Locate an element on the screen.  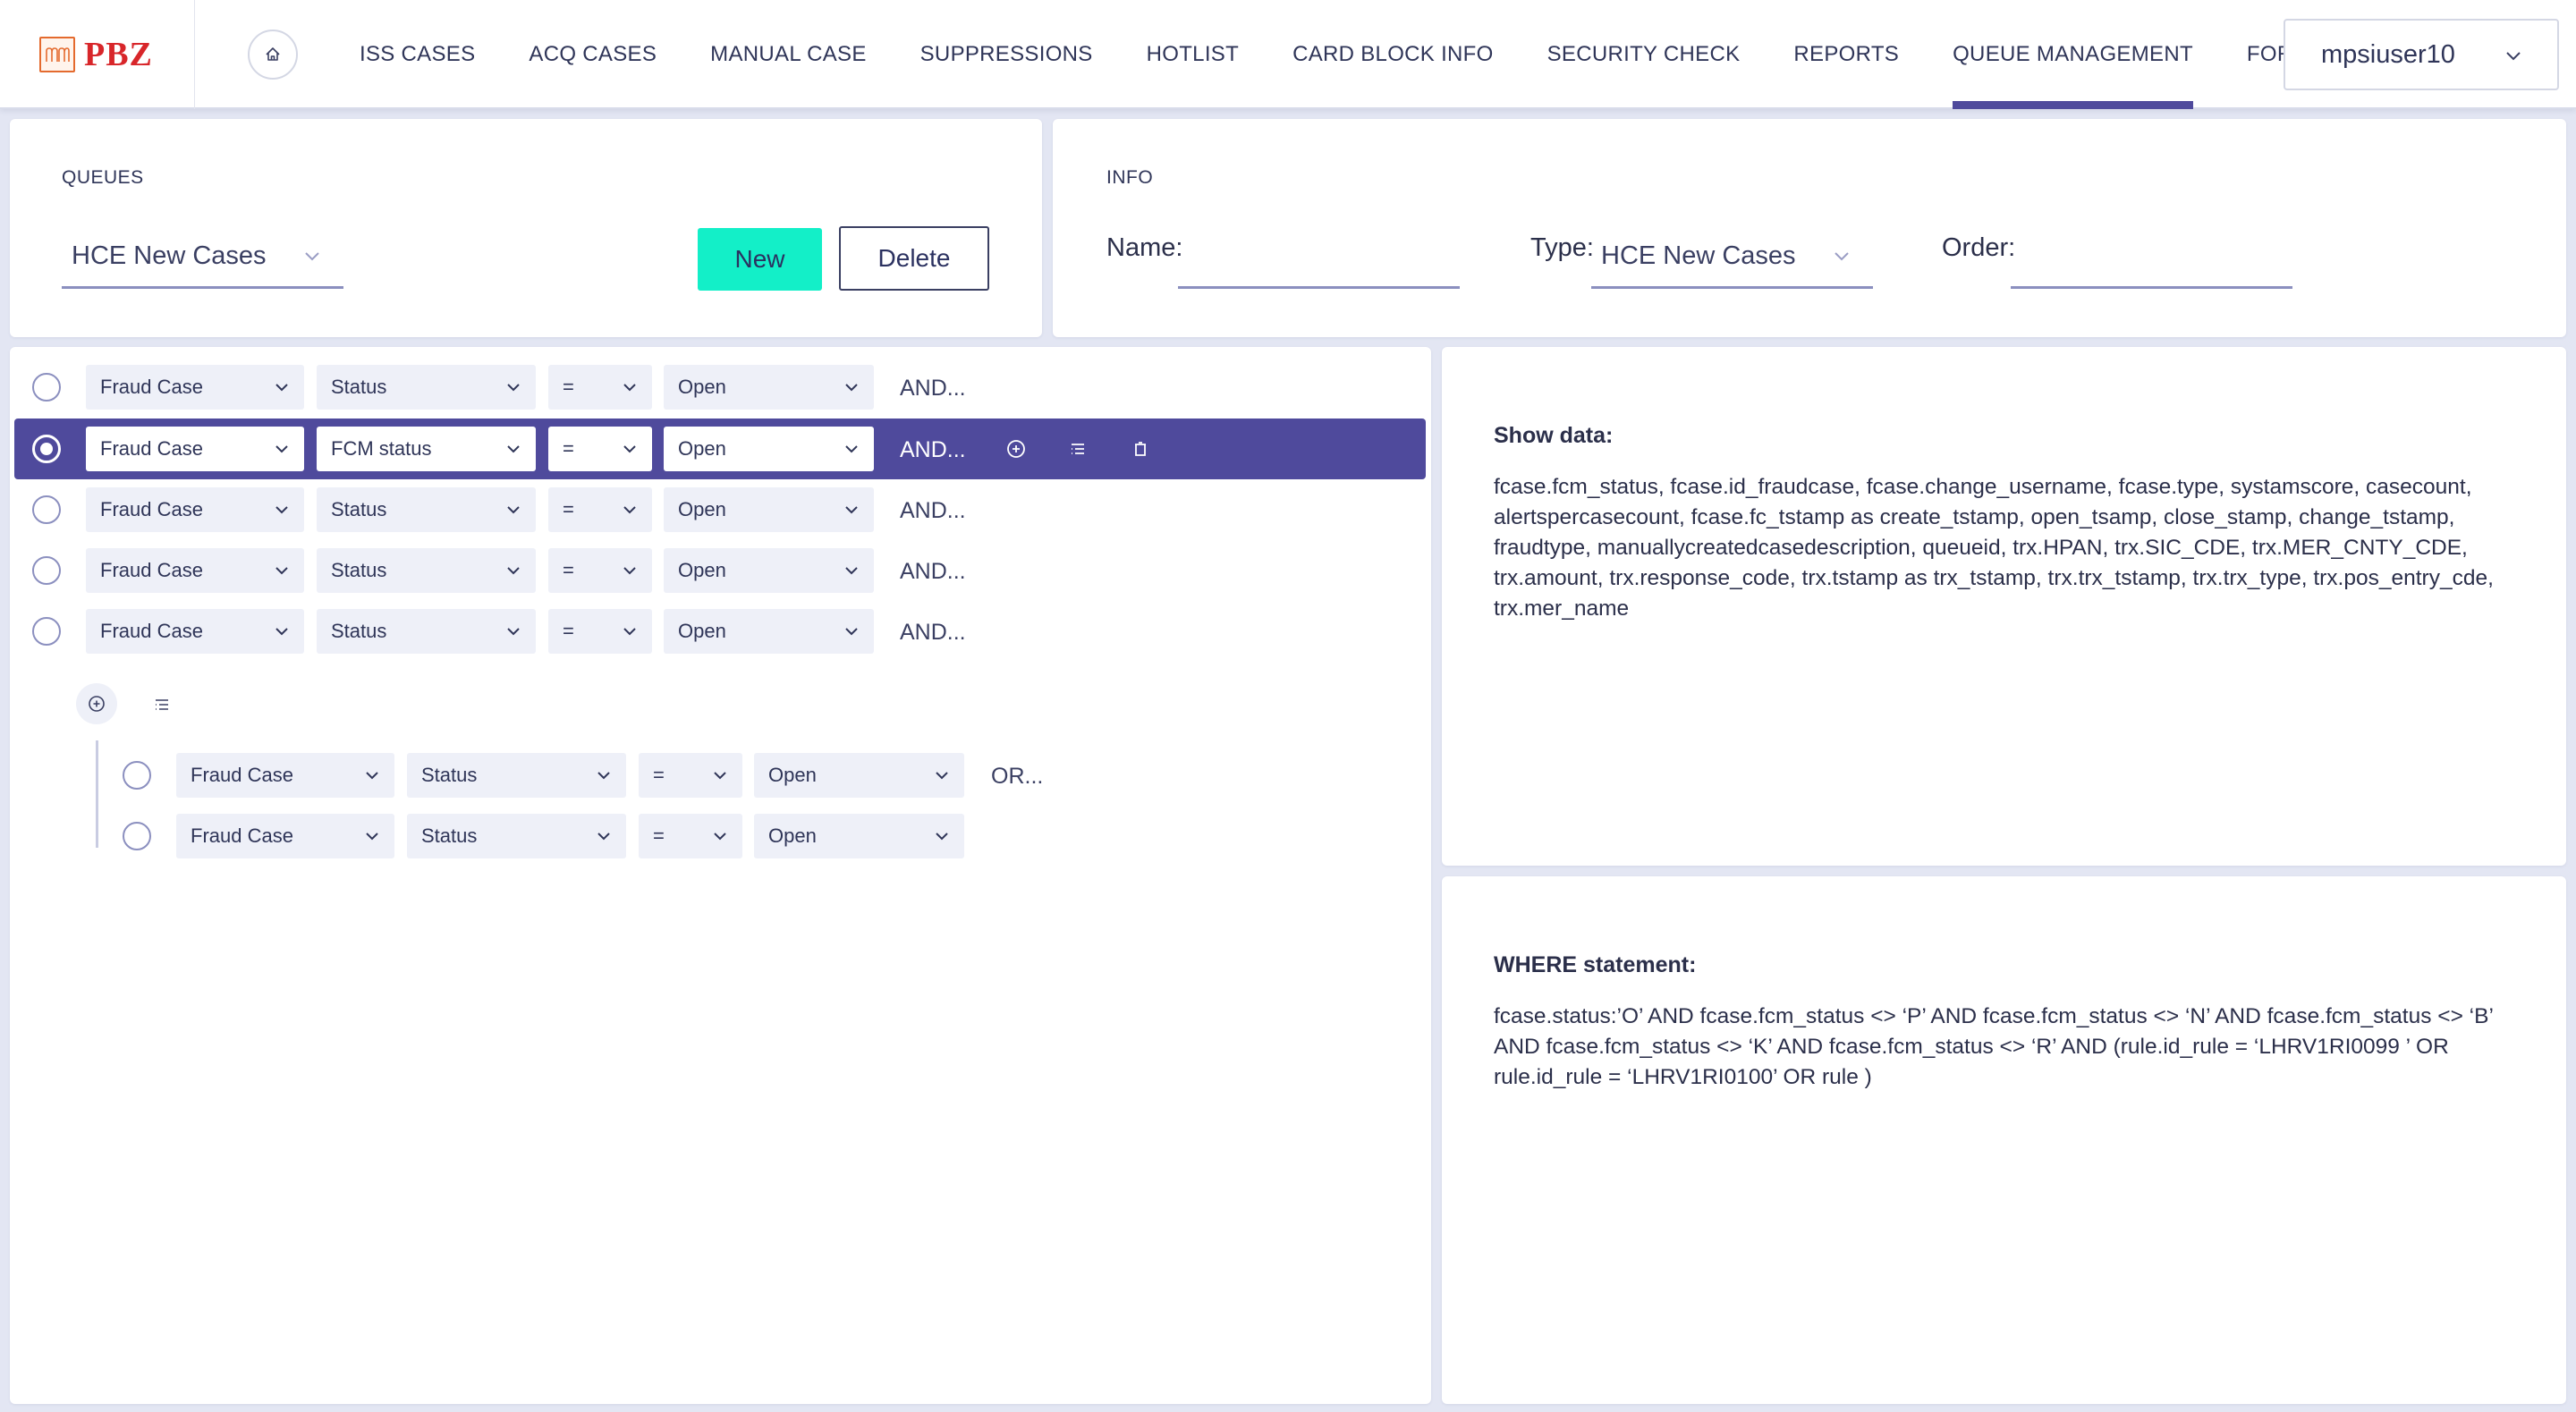
nav-security-check: SECURITY CHECK is located at coordinates (1644, 54).